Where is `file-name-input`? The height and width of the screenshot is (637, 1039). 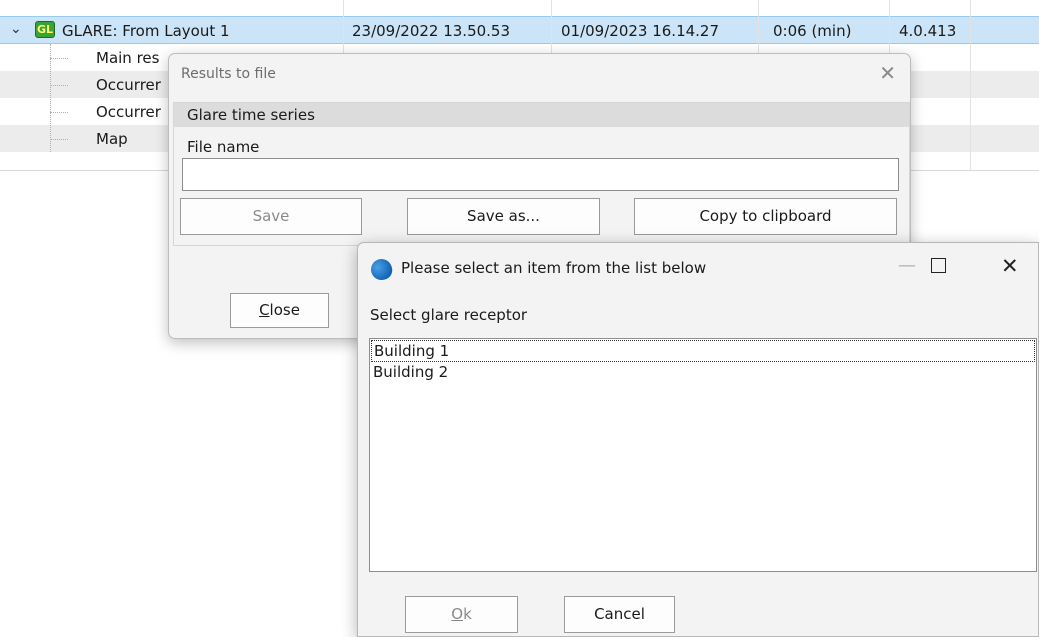 file-name-input is located at coordinates (540, 174).